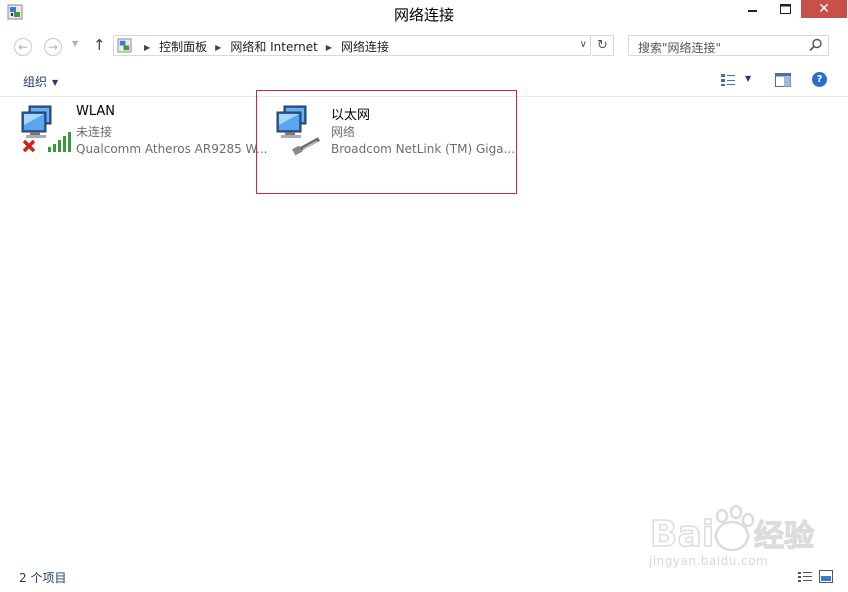  What do you see at coordinates (386, 142) in the screenshot?
I see `selection-highlight-box` at bounding box center [386, 142].